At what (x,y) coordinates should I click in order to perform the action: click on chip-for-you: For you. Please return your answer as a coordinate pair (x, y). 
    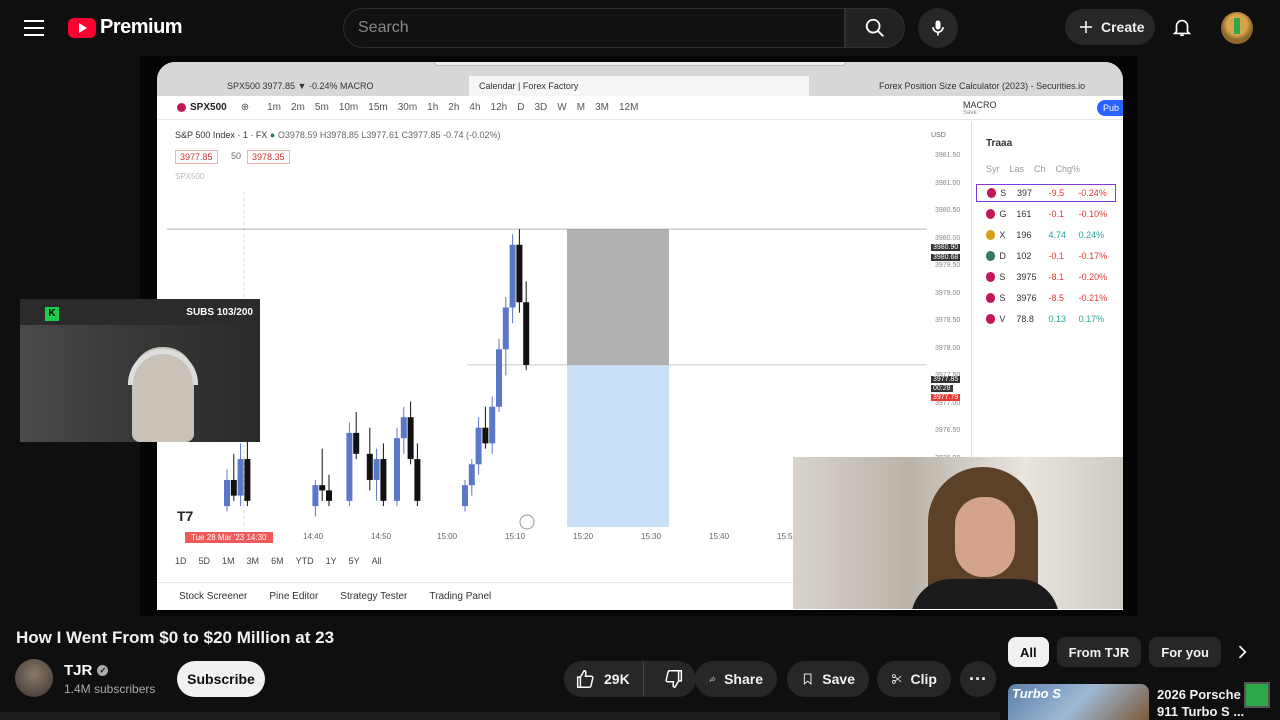
    Looking at the image, I should click on (1185, 652).